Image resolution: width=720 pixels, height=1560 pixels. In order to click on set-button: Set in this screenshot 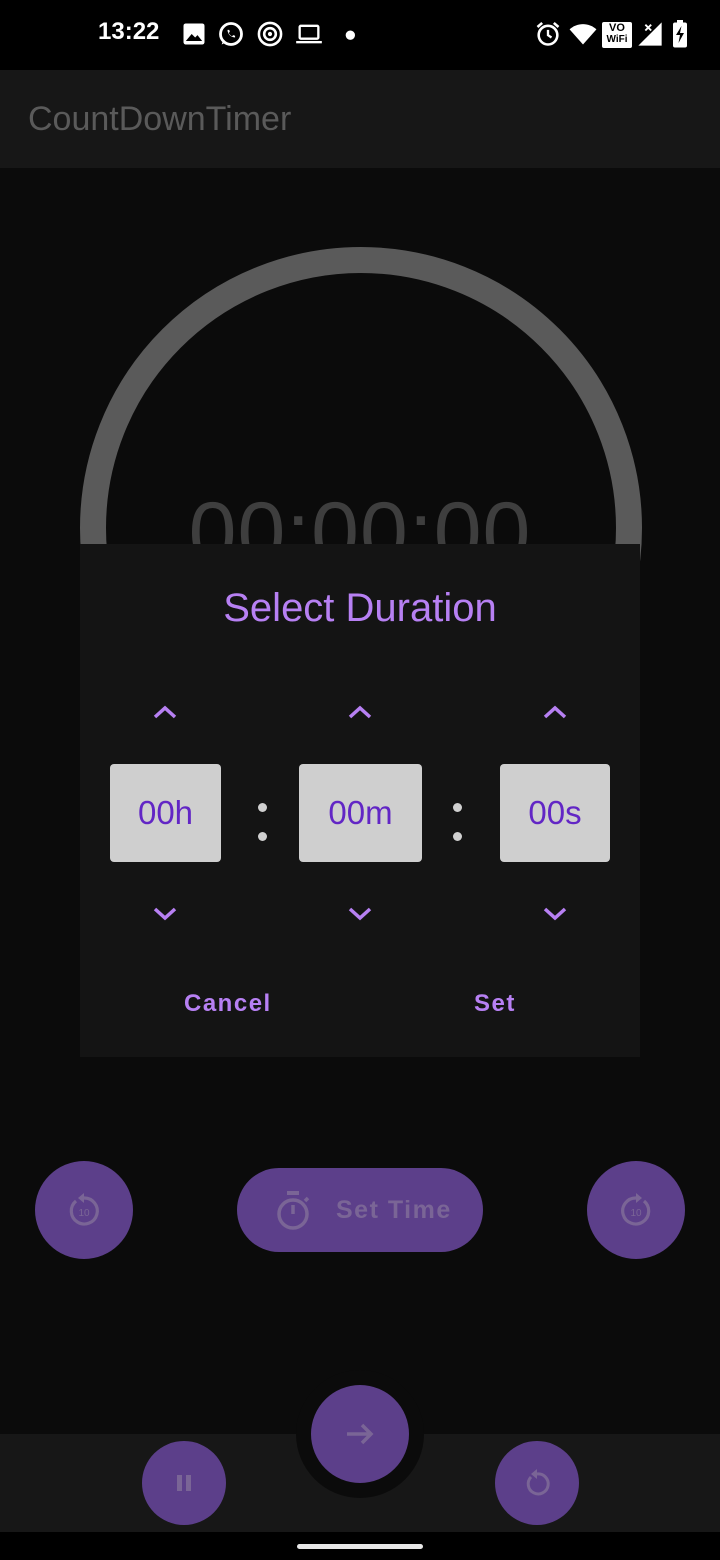, I will do `click(495, 1004)`.